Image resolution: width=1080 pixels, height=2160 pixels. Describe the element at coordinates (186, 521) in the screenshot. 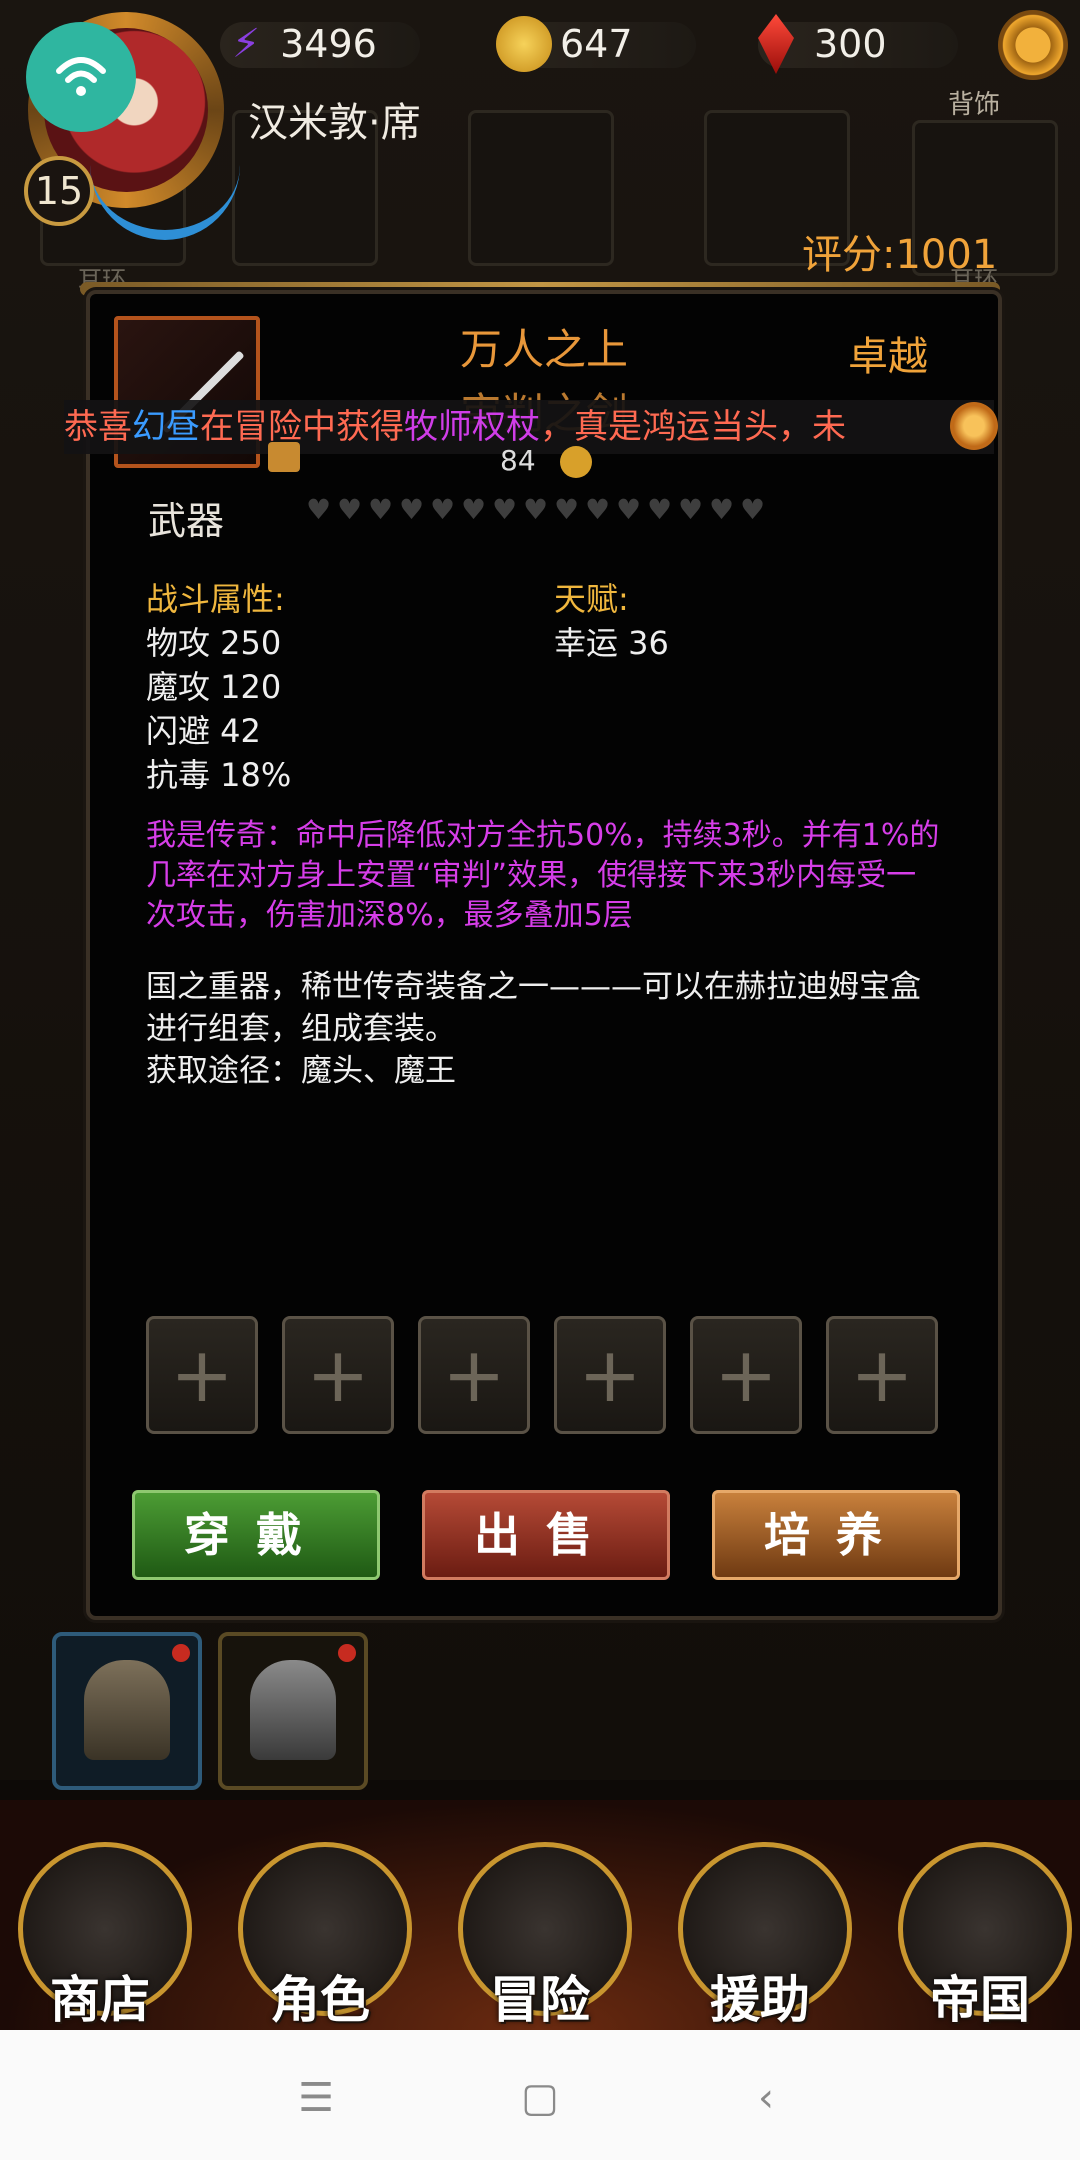

I see `item-type: 武器` at that location.